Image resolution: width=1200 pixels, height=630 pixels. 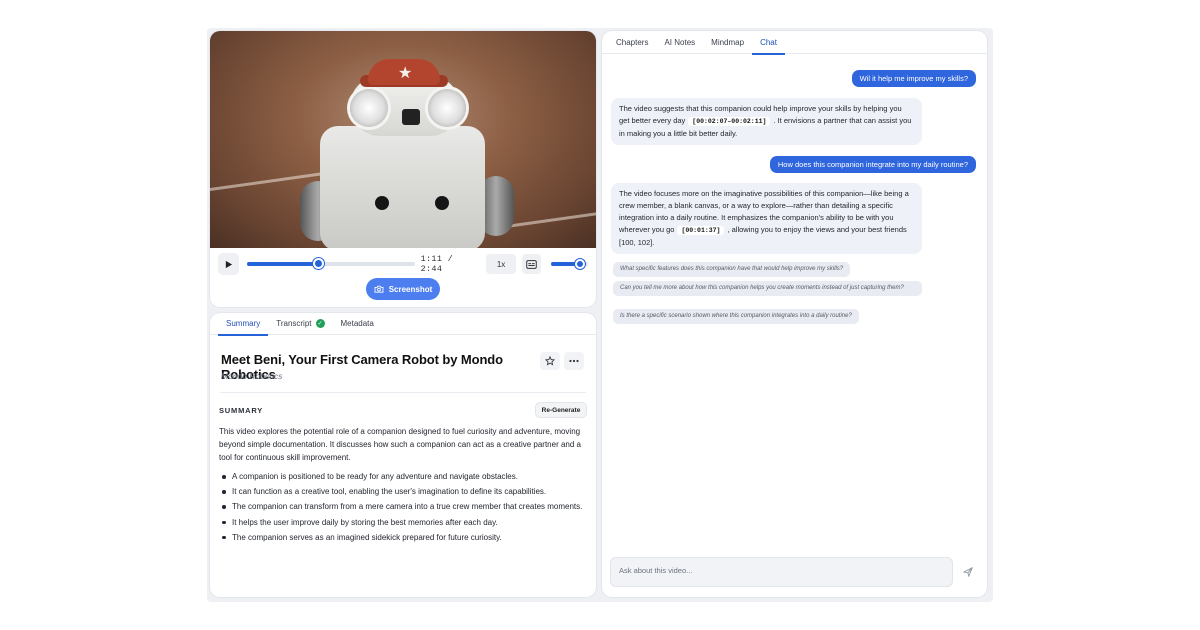 I want to click on floor-stripe, so click(x=553, y=217).